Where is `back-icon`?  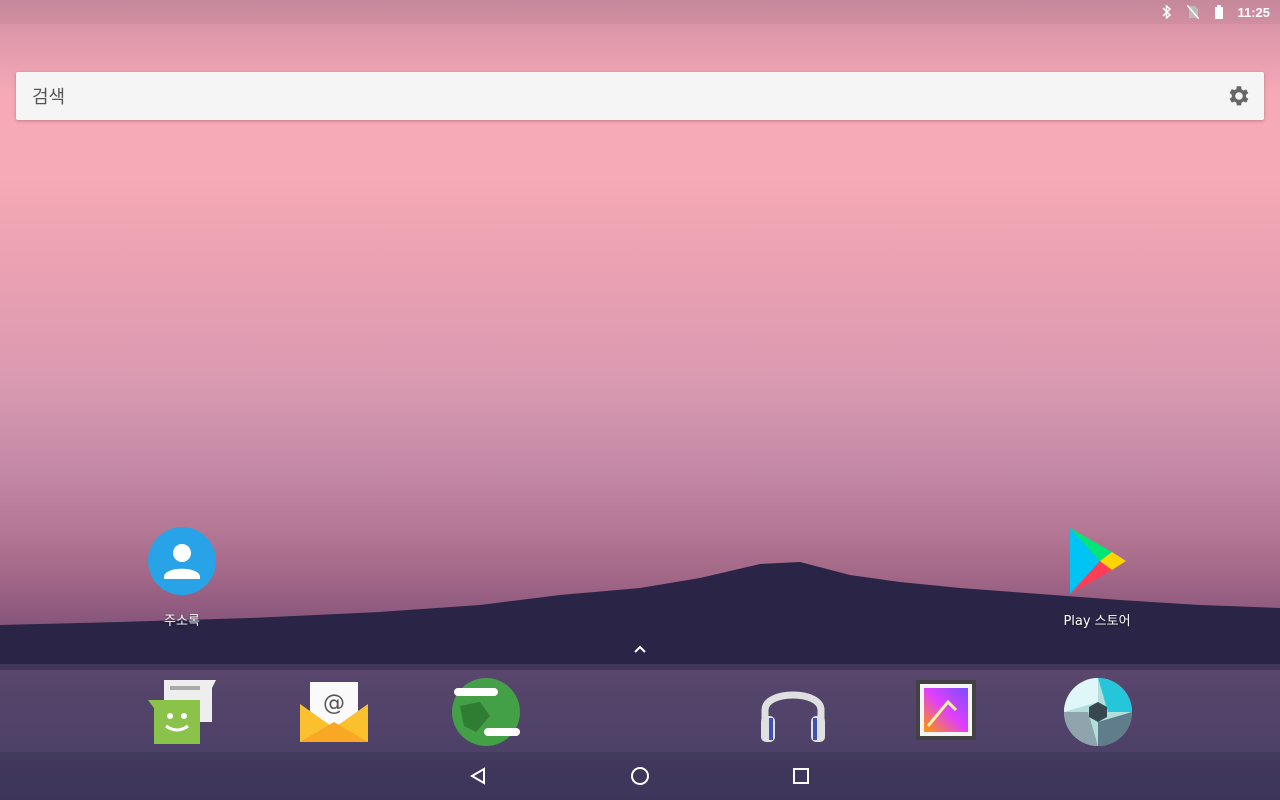 back-icon is located at coordinates (478, 776).